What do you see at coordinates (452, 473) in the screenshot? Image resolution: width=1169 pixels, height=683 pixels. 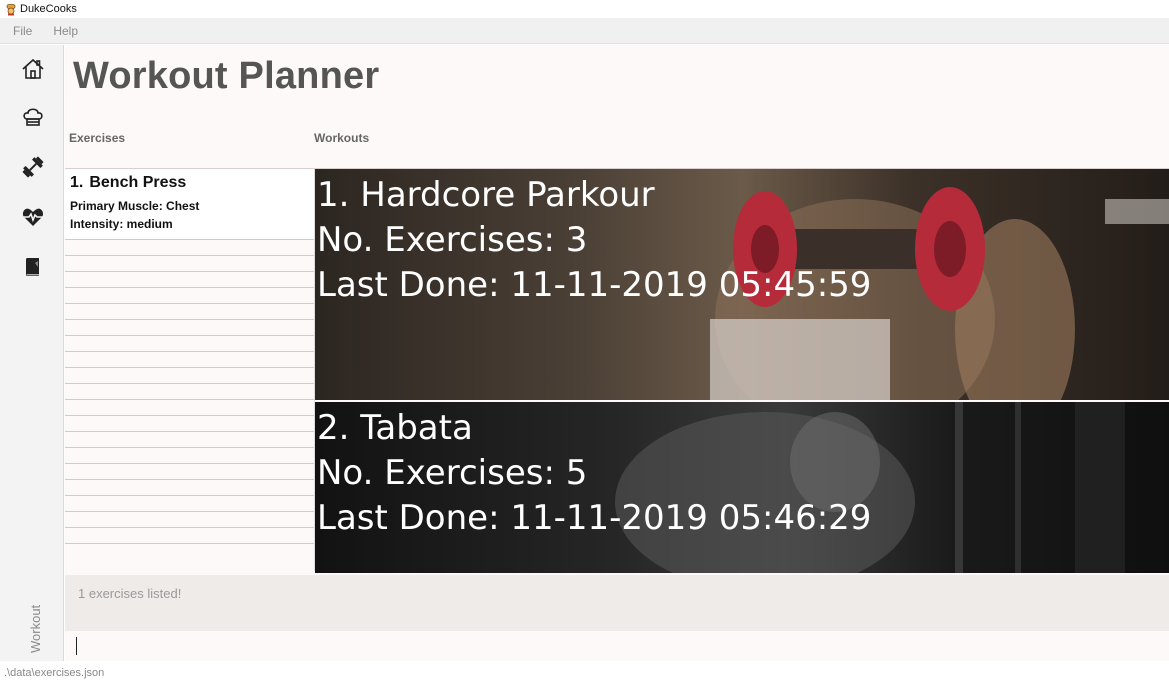 I see `workout-exercise-count: No. Exercises: 5` at bounding box center [452, 473].